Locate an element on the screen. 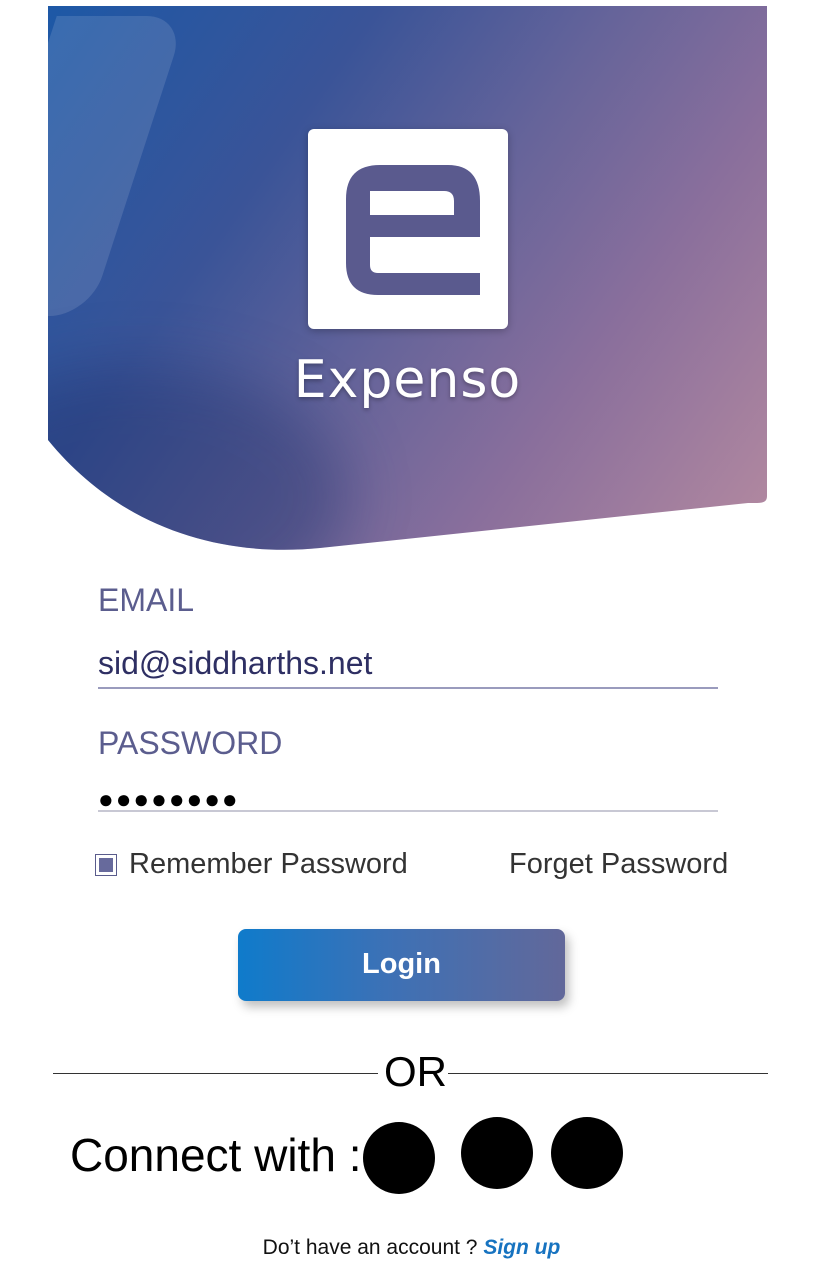 The width and height of the screenshot is (823, 1285). app-logo is located at coordinates (408, 229).